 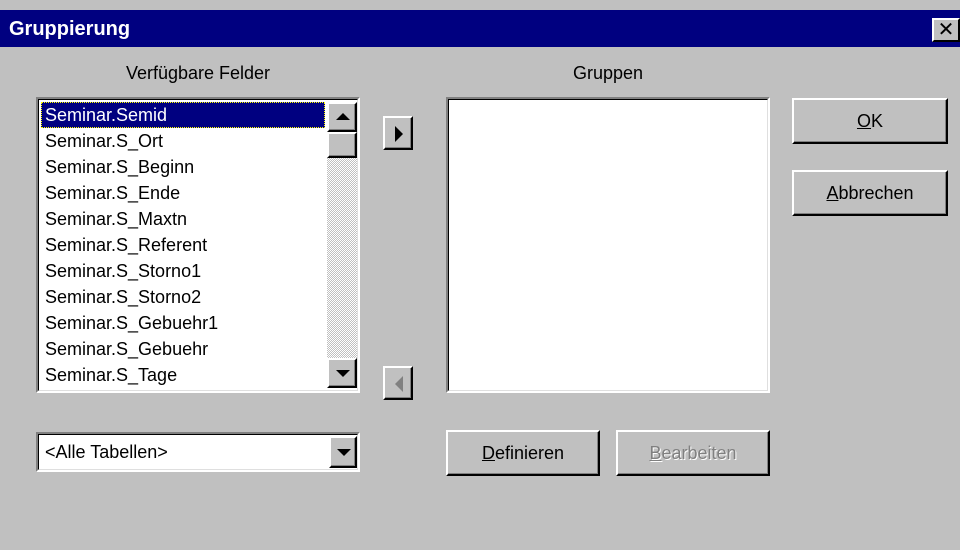 What do you see at coordinates (342, 145) in the screenshot?
I see `scroll-thumb` at bounding box center [342, 145].